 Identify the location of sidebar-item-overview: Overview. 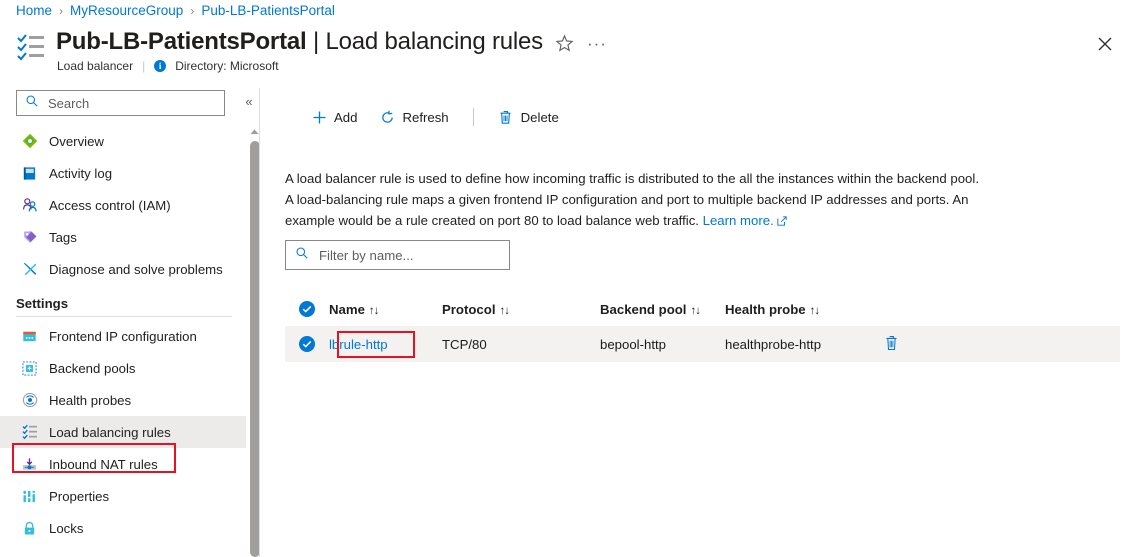
(123, 141).